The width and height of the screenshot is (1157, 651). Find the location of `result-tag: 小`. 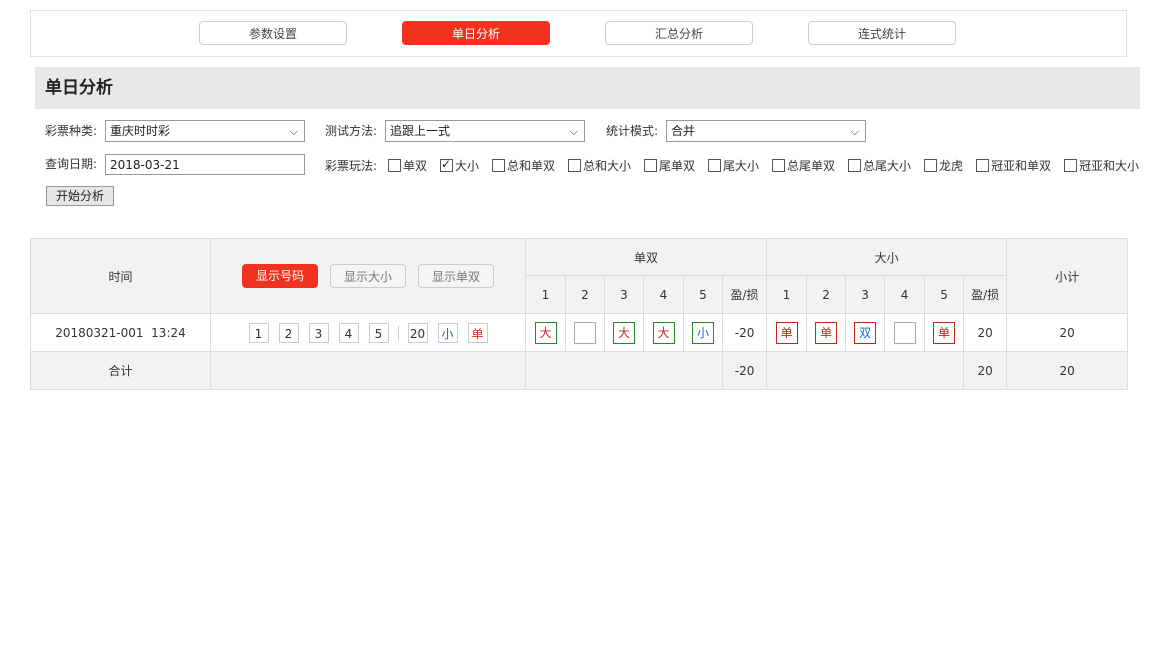

result-tag: 小 is located at coordinates (703, 332).